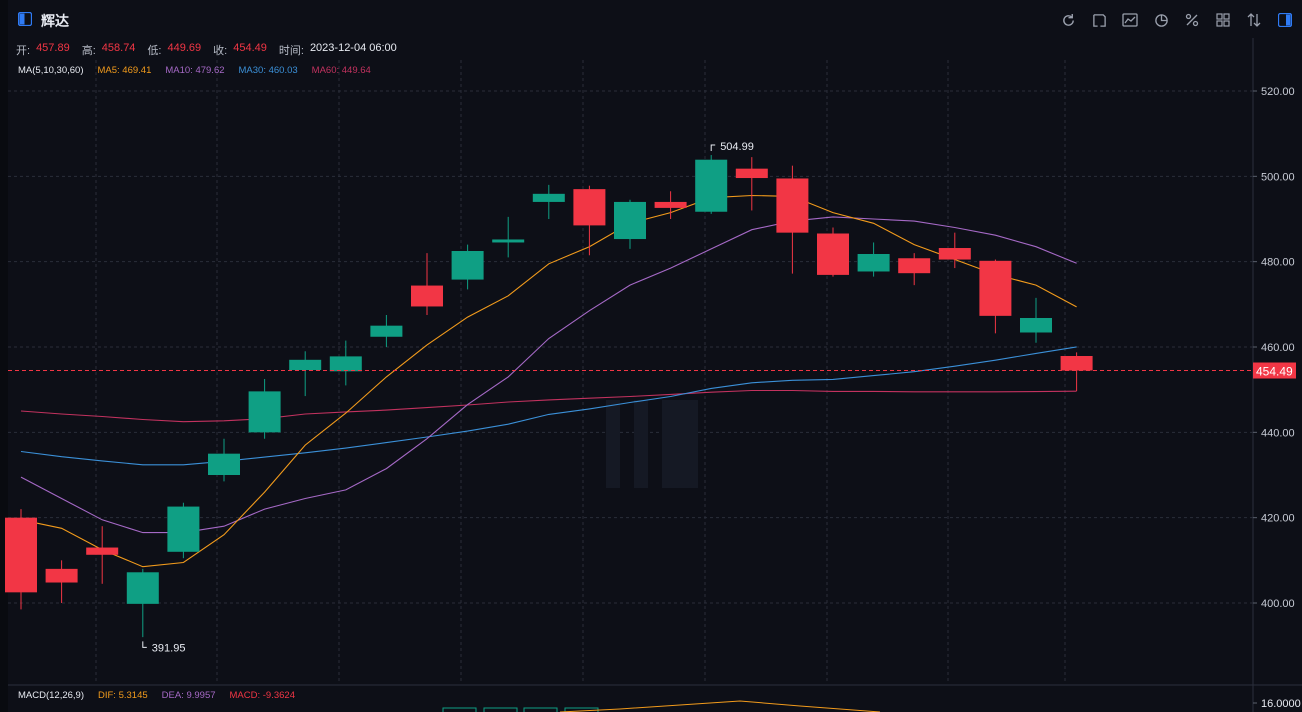 The width and height of the screenshot is (1302, 712). What do you see at coordinates (1278, 519) in the screenshot?
I see `y-tick-label: 420.00` at bounding box center [1278, 519].